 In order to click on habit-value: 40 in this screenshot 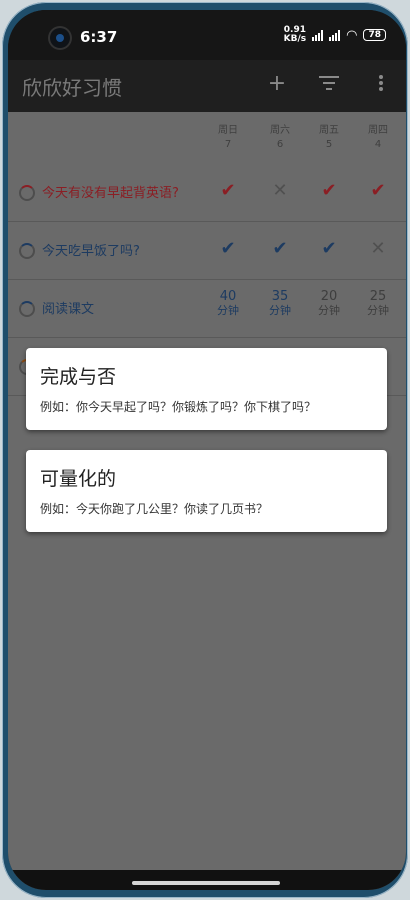, I will do `click(228, 296)`.